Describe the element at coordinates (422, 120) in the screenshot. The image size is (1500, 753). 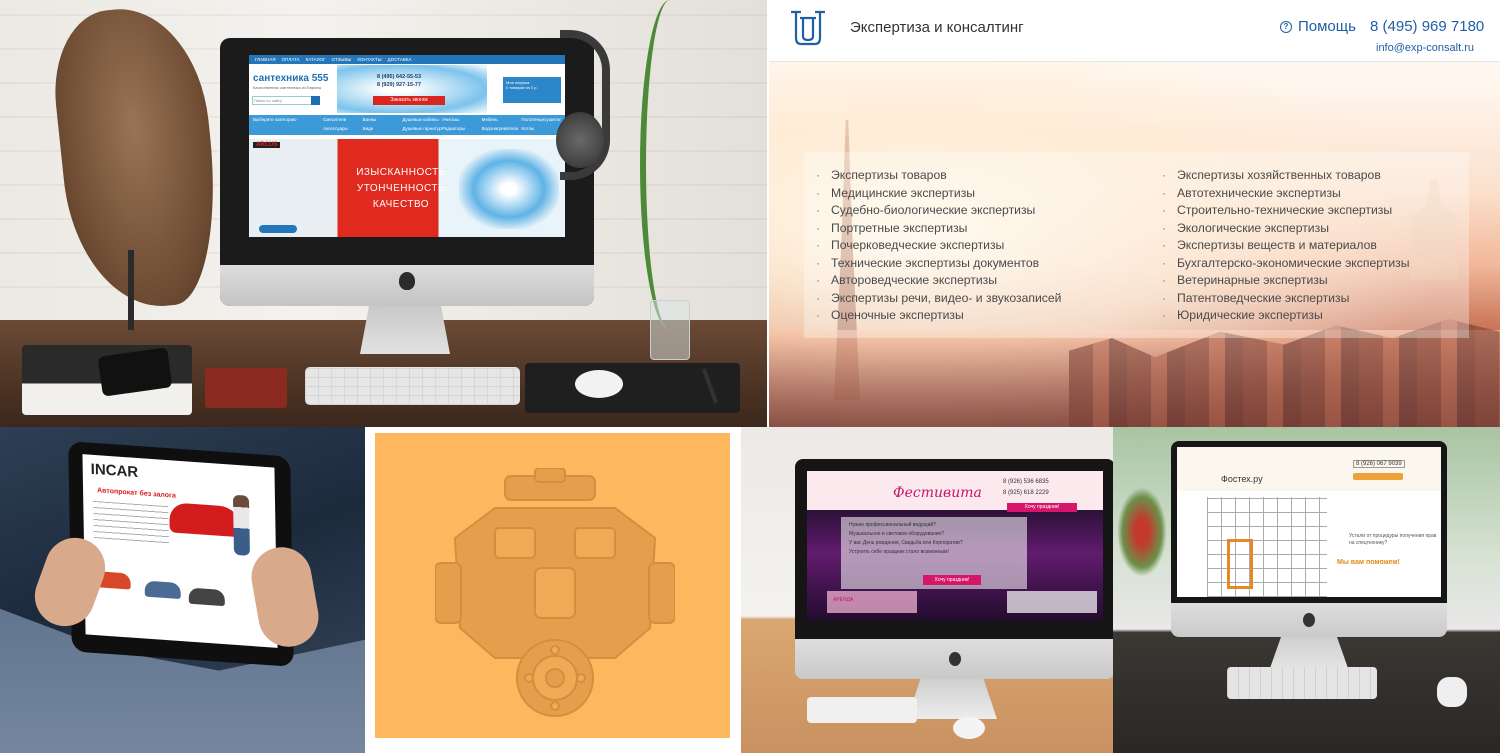
I see `category-item: Душевые кабины` at that location.